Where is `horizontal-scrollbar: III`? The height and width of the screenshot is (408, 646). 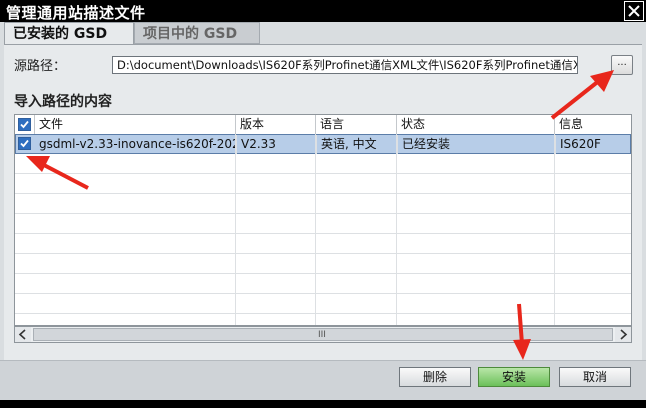 horizontal-scrollbar: III is located at coordinates (323, 334).